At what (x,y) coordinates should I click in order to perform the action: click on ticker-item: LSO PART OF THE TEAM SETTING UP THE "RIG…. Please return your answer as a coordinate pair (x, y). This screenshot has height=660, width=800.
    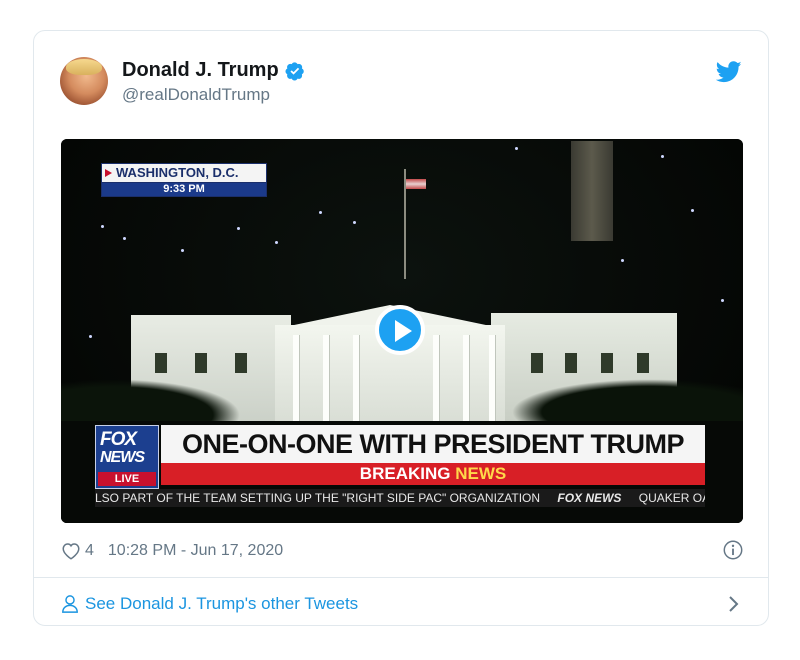
    Looking at the image, I should click on (318, 498).